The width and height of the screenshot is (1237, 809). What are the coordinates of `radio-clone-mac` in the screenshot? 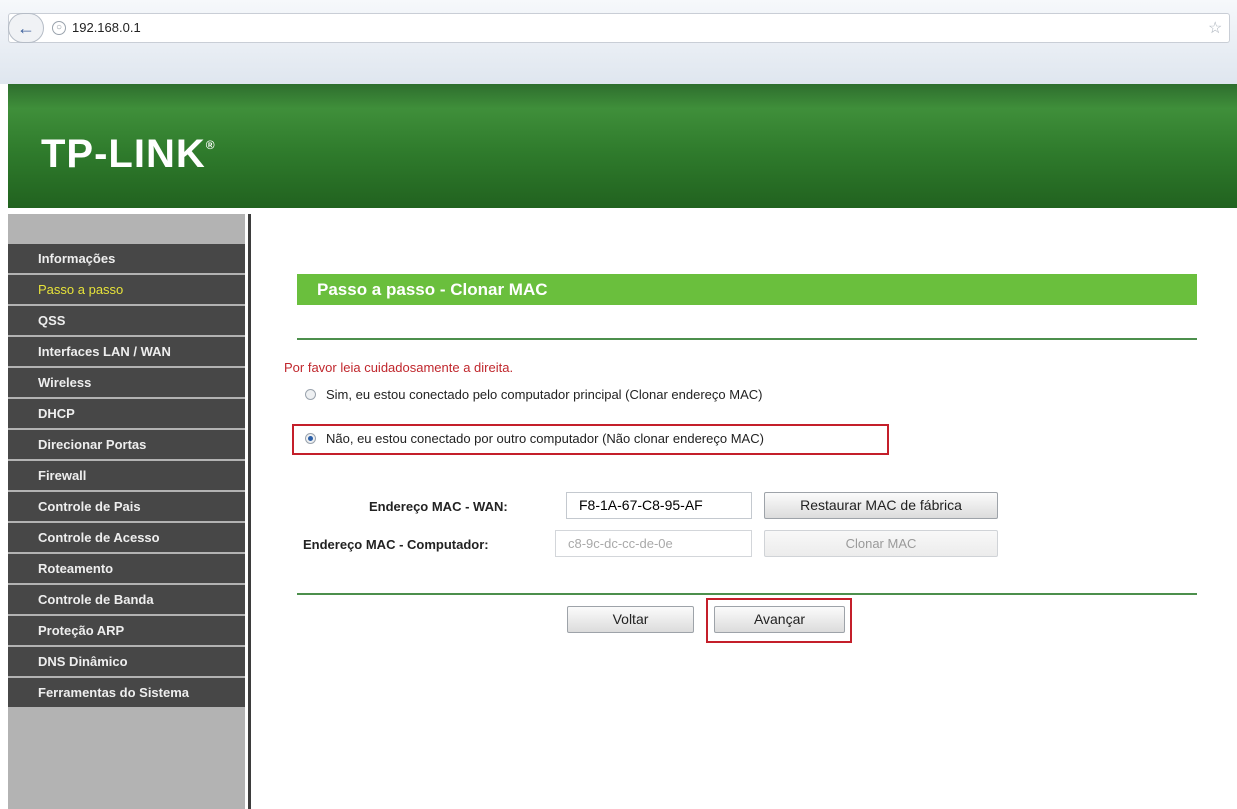 It's located at (310, 394).